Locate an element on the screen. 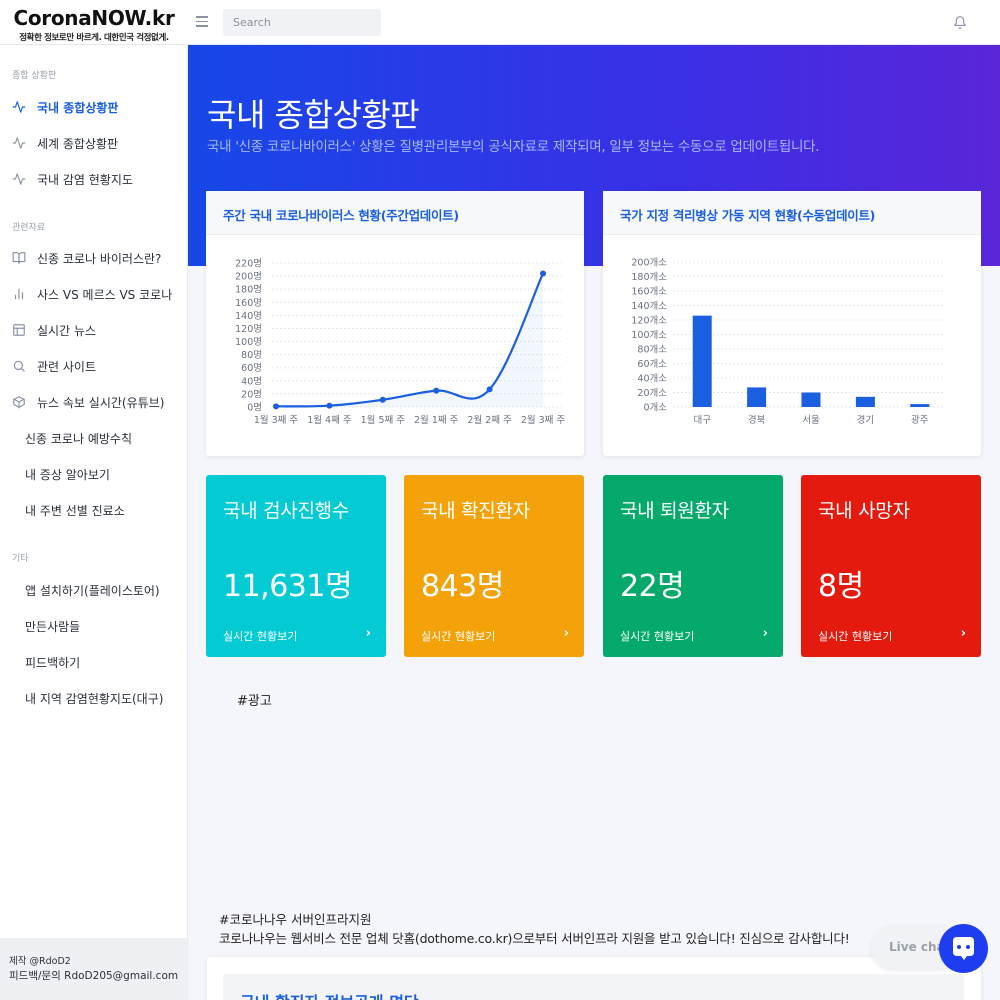  y-tick-label: 120명 is located at coordinates (248, 329).